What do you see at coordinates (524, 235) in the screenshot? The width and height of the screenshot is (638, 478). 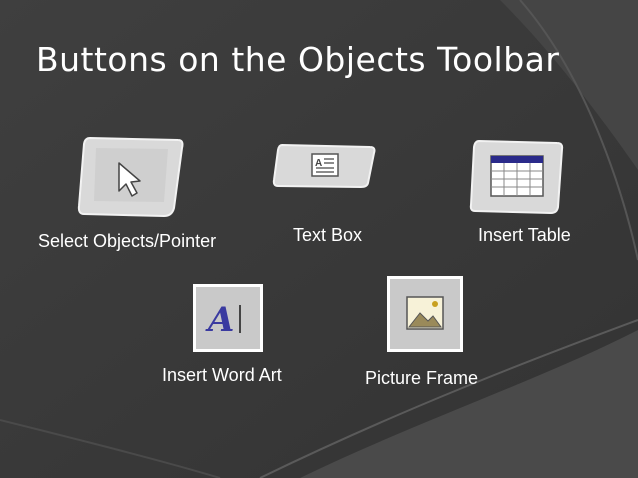 I see `insert-table-label: Insert Table` at bounding box center [524, 235].